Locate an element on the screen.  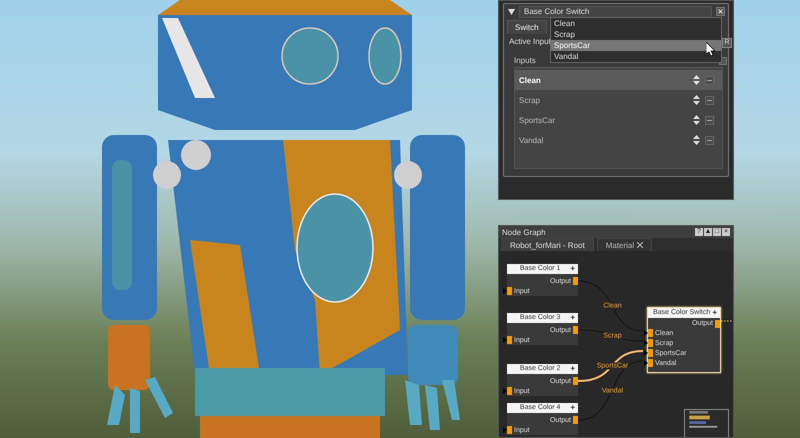
dashed-wire is located at coordinates (726, 321).